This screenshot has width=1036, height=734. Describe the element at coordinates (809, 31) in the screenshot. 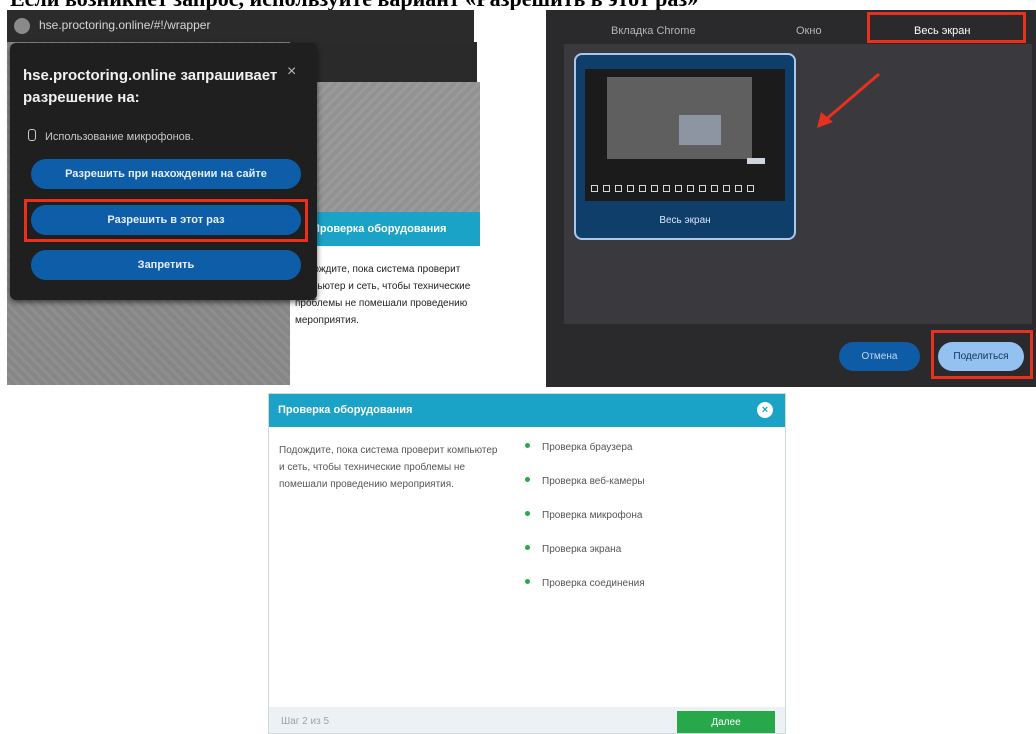

I see `tab-window: Окно` at that location.